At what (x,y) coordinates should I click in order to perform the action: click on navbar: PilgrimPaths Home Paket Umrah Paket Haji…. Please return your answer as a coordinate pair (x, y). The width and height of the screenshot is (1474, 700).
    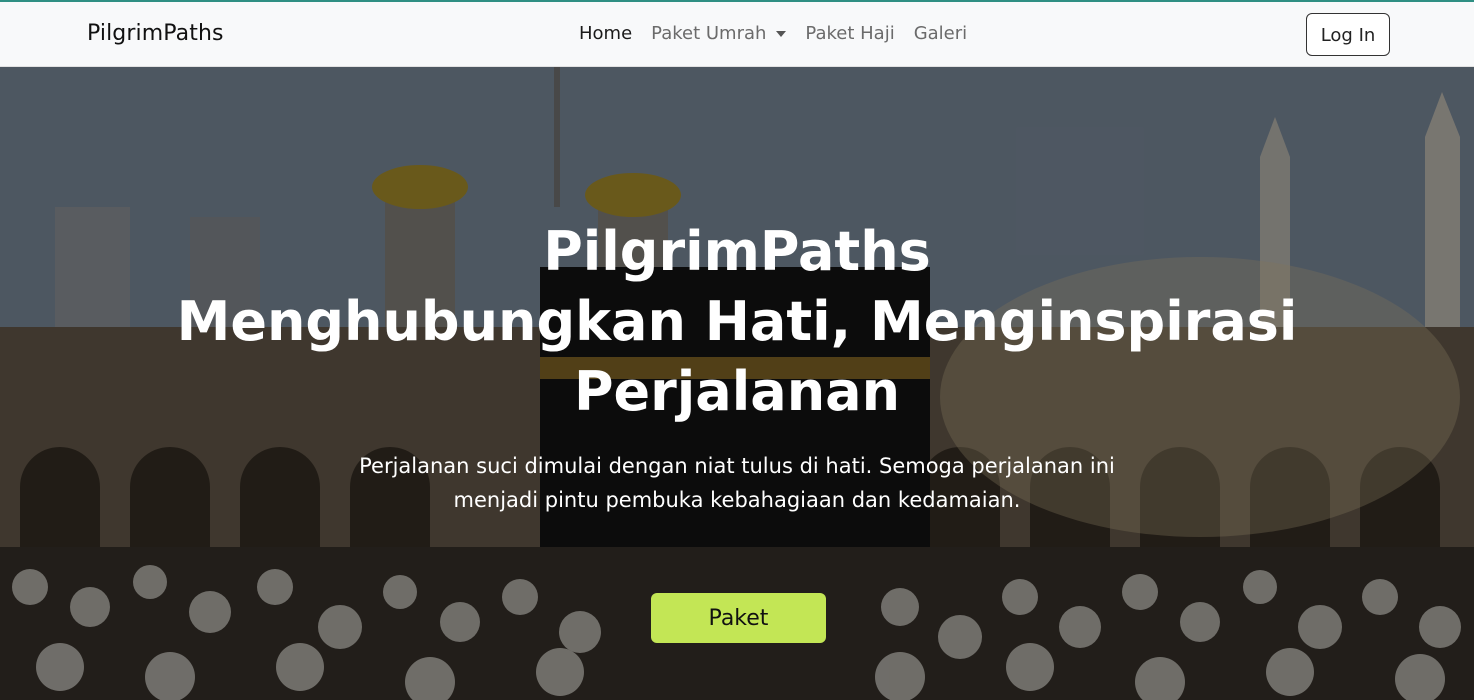
    Looking at the image, I should click on (737, 33).